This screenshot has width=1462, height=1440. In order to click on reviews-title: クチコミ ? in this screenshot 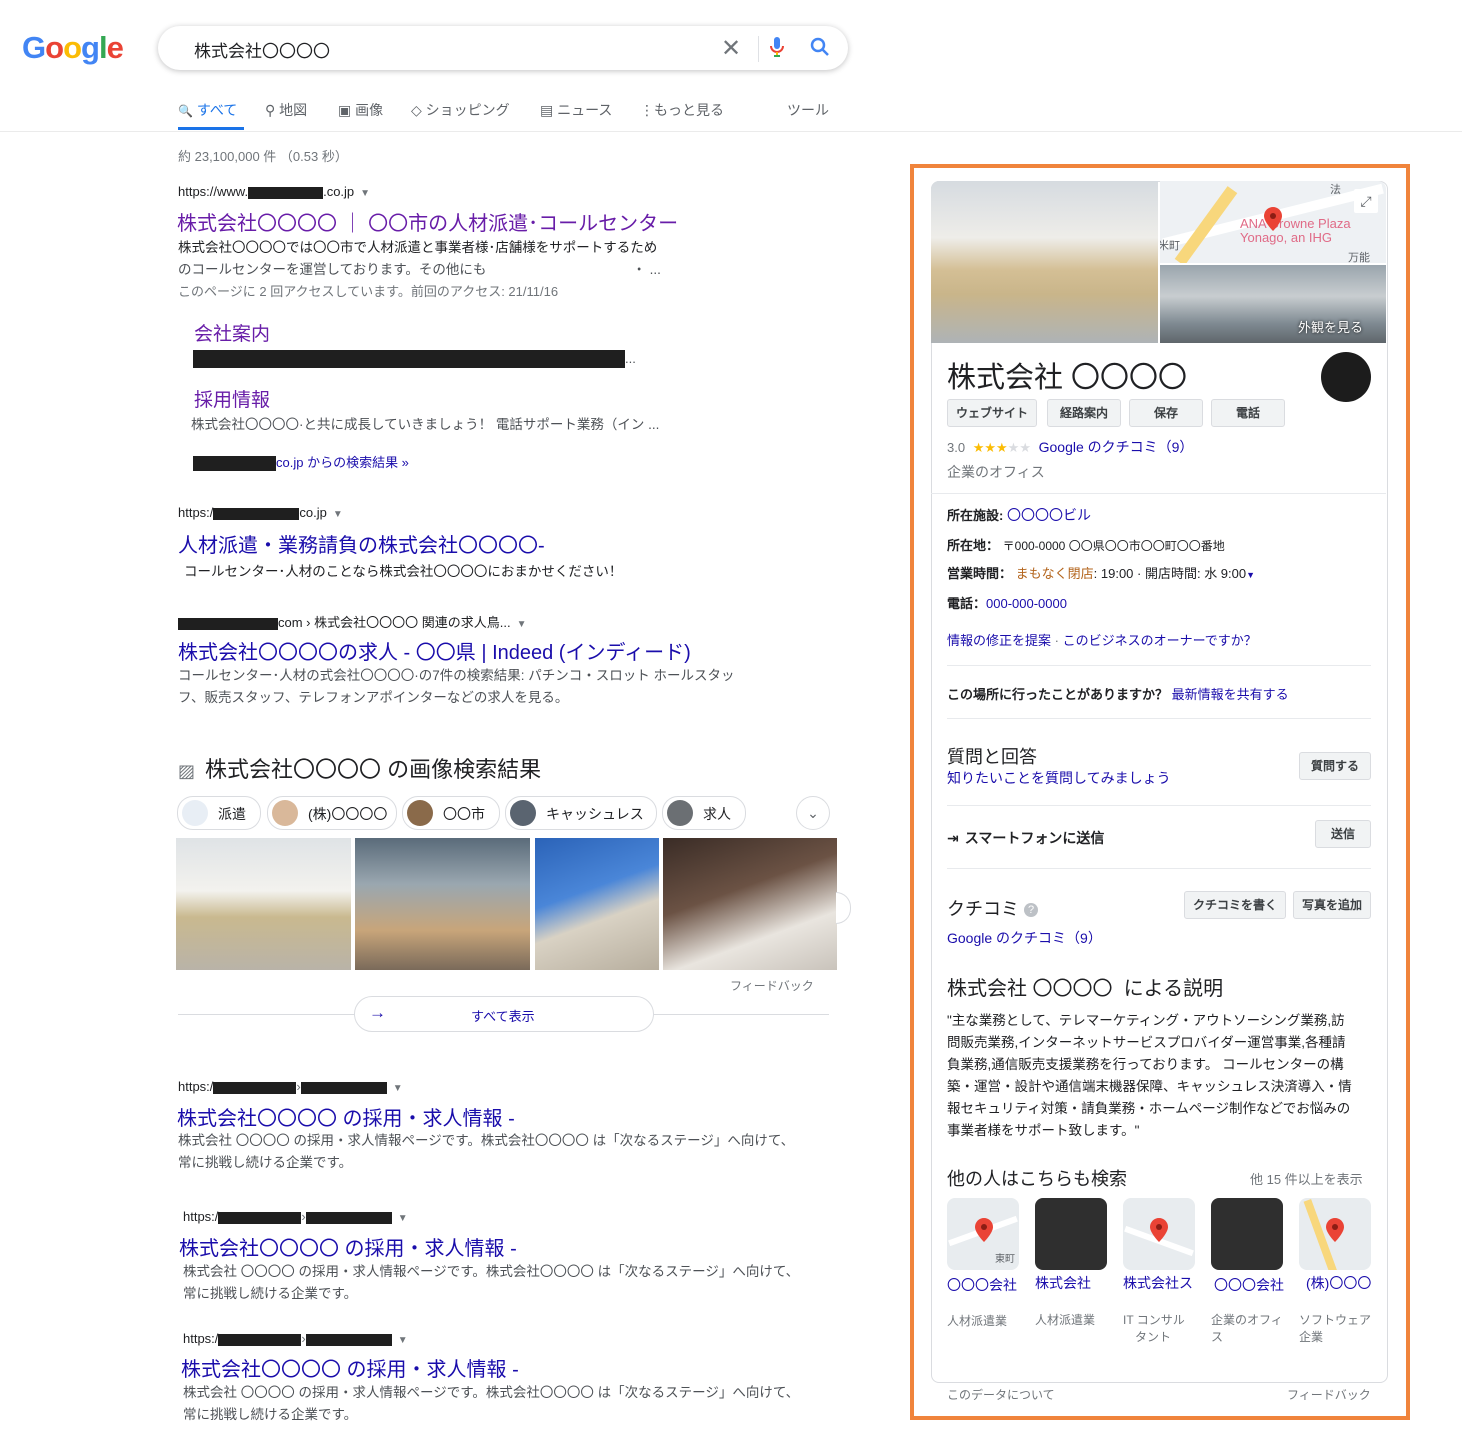, I will do `click(993, 908)`.